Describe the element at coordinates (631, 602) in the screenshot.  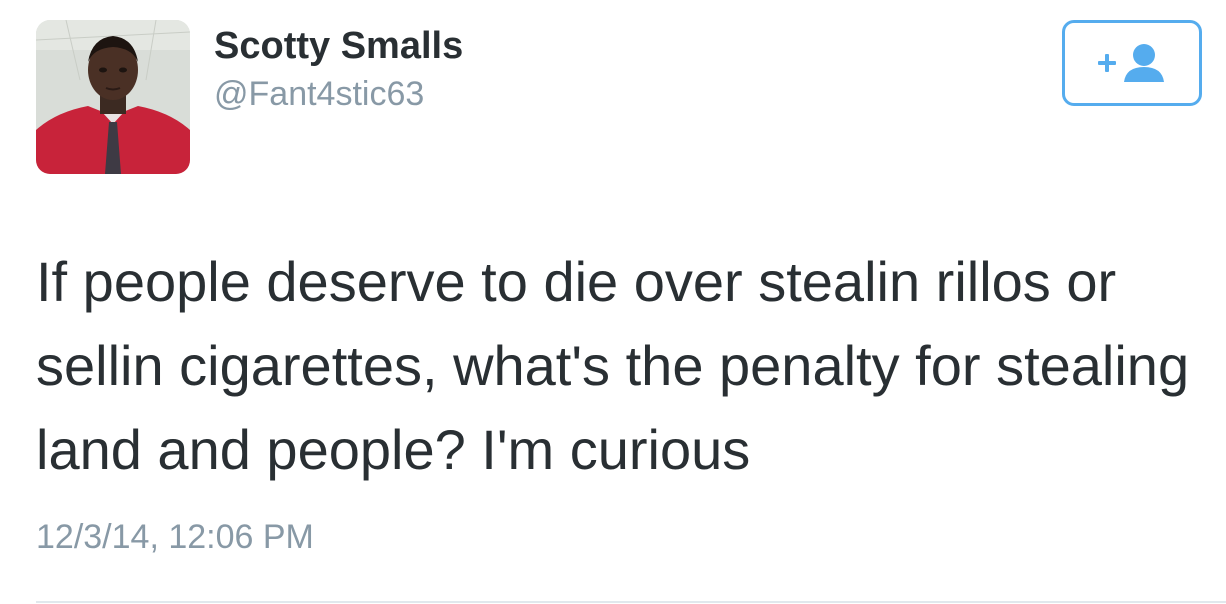
I see `divider` at that location.